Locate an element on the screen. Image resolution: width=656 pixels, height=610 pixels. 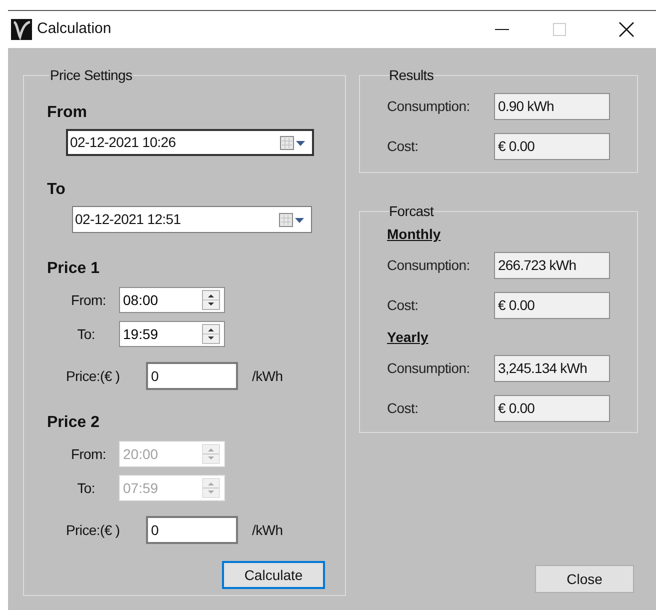
date-time-picker: 02-12-2021 12:51 is located at coordinates (192, 219).